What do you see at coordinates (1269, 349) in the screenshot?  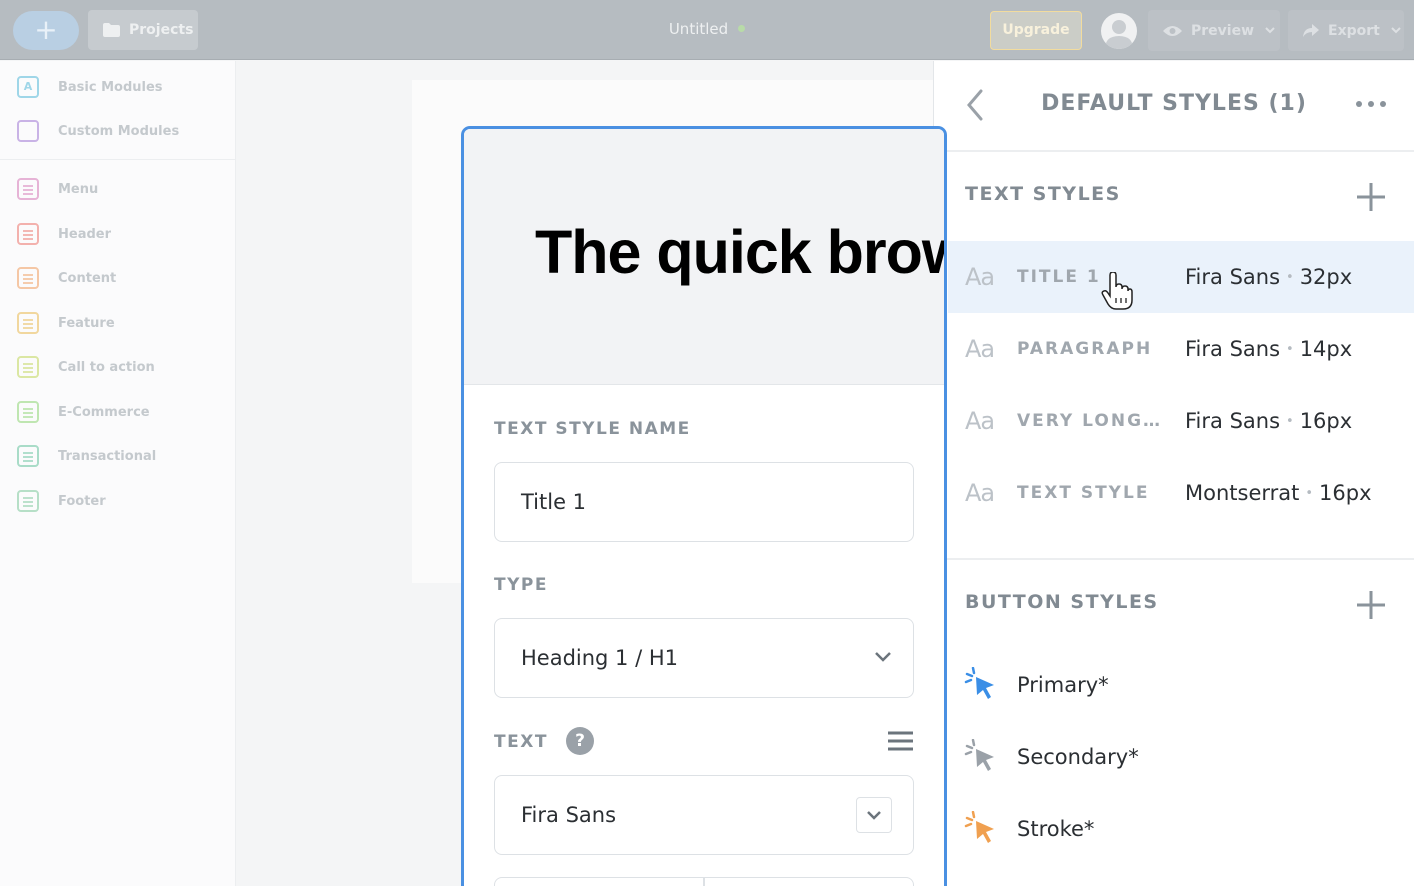 I see `text-style-font: Fira Sans • 14px` at bounding box center [1269, 349].